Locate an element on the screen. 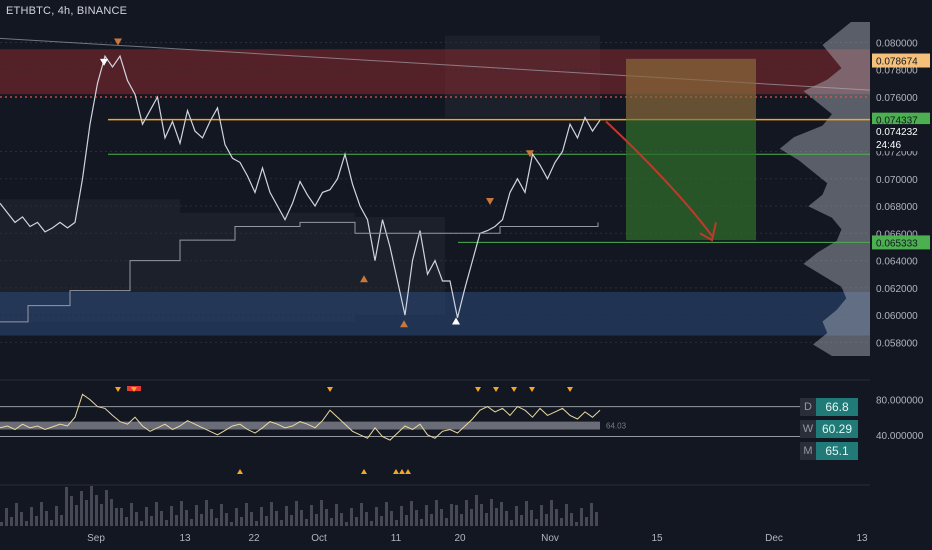 Image resolution: width=932 pixels, height=550 pixels. y-tick-label: 0.064000 is located at coordinates (897, 262).